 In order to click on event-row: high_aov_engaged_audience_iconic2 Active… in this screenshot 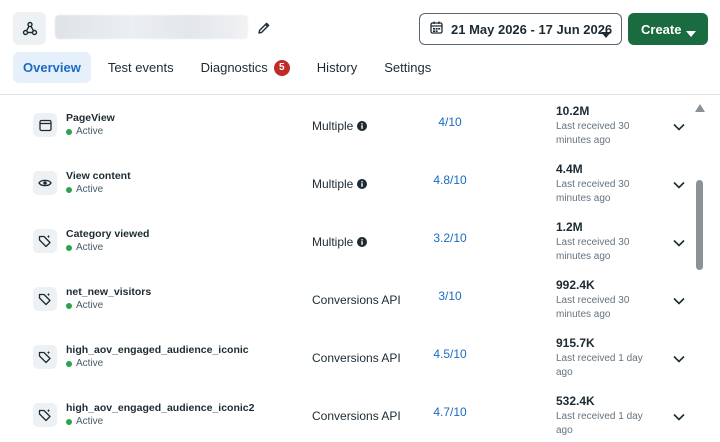, I will do `click(347, 416)`.